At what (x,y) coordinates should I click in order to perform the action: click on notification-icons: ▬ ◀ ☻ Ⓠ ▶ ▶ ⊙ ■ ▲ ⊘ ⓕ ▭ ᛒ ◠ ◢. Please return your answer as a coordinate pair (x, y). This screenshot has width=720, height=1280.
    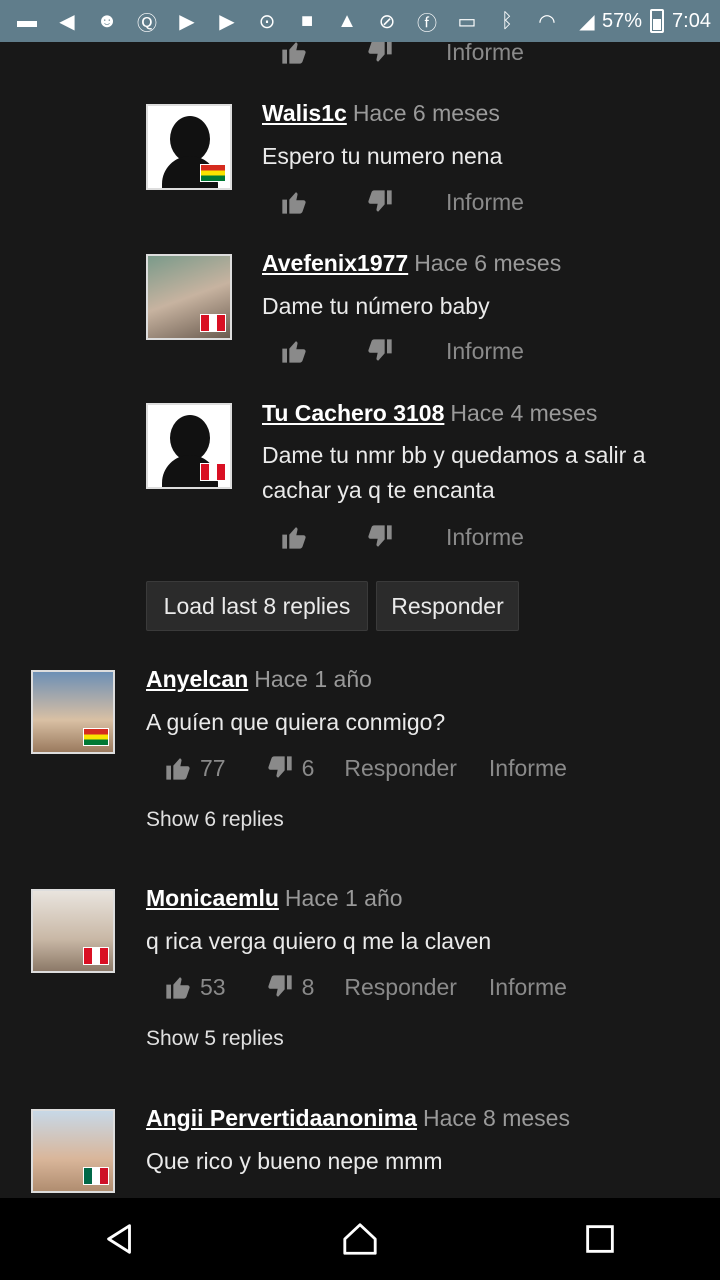
    Looking at the image, I should click on (307, 21).